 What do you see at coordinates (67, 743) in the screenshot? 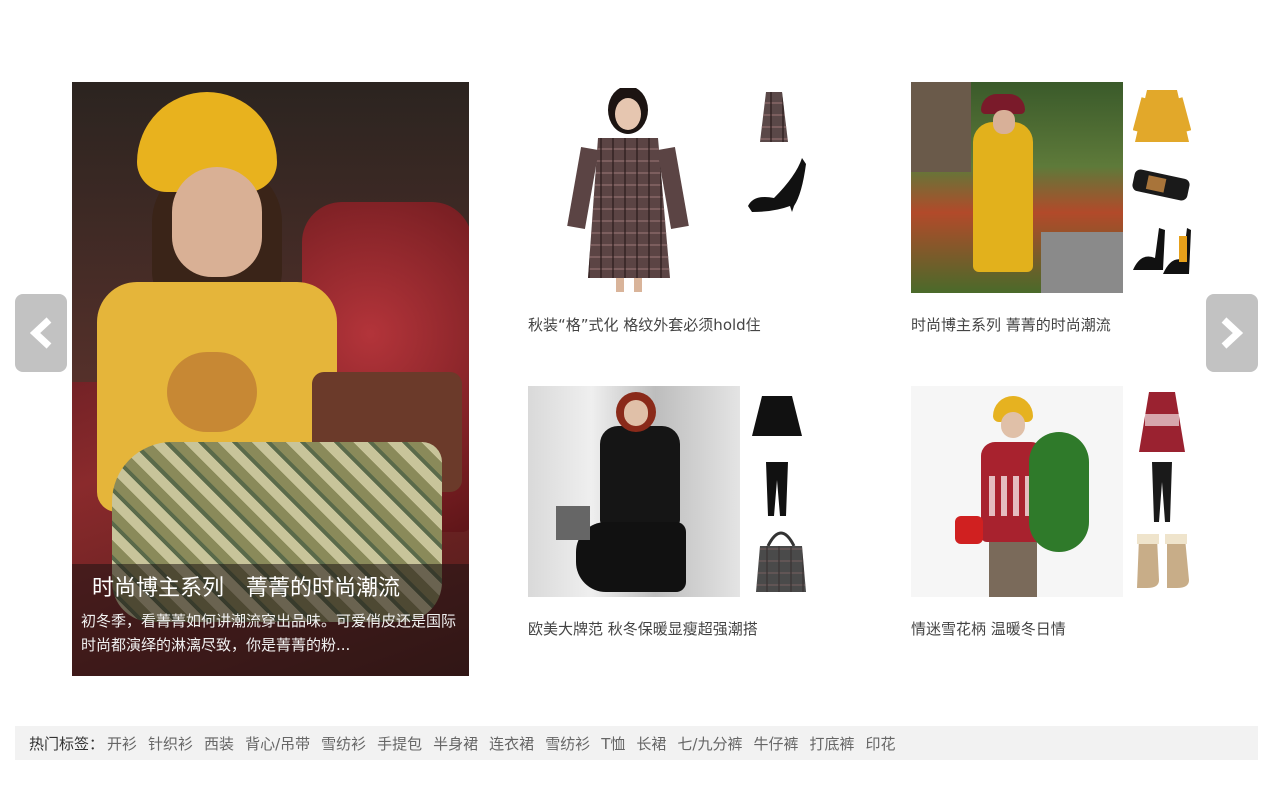
I see `hot-tags-label: 热门标签：` at bounding box center [67, 743].